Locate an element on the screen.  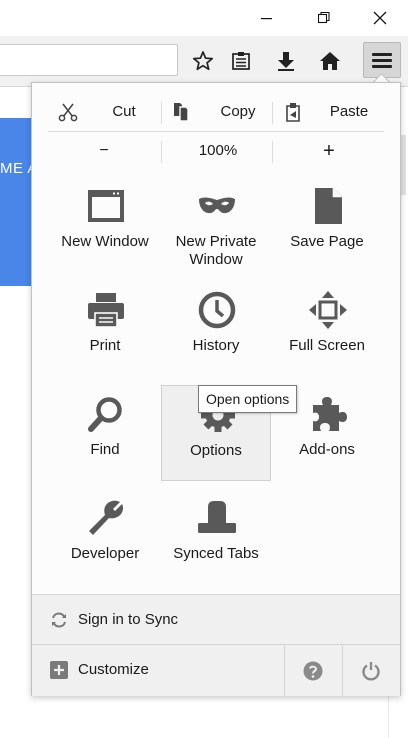
home-icon is located at coordinates (330, 61).